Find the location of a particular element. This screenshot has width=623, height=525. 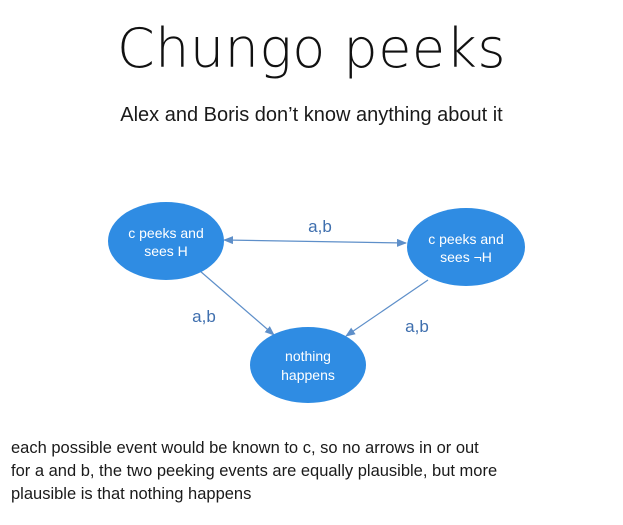

edge-label-top: a,b is located at coordinates (320, 226).